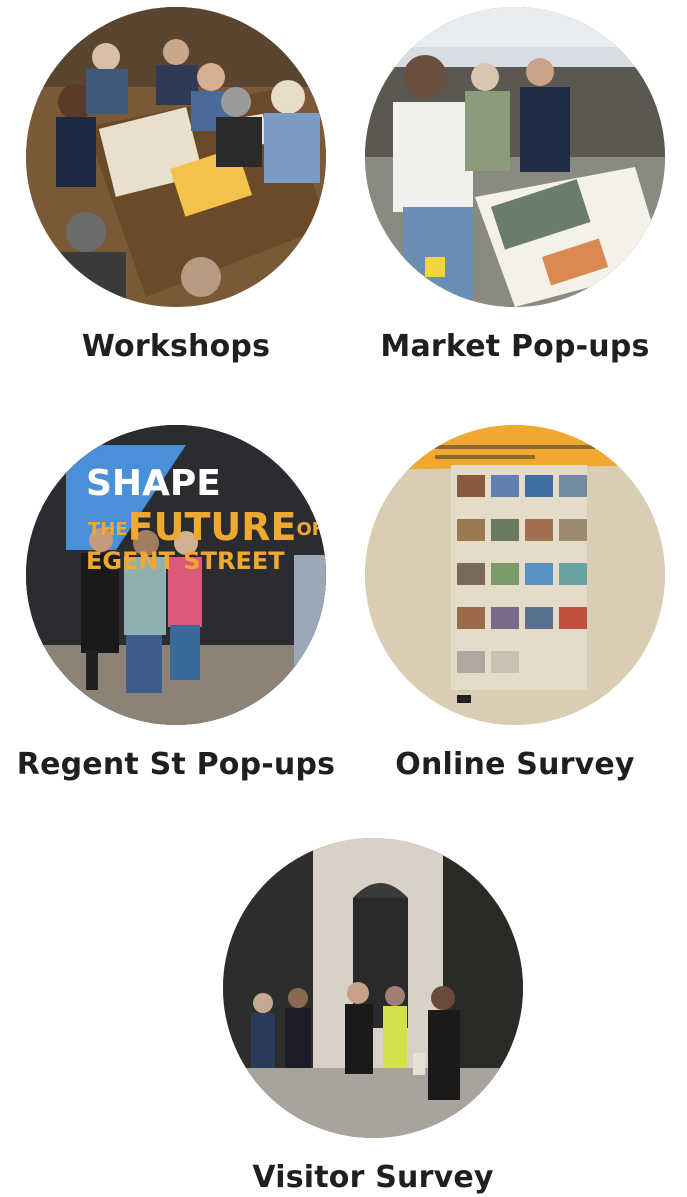 This screenshot has height=1197, width=687. Describe the element at coordinates (176, 346) in the screenshot. I see `workshops-label: Workshops` at that location.